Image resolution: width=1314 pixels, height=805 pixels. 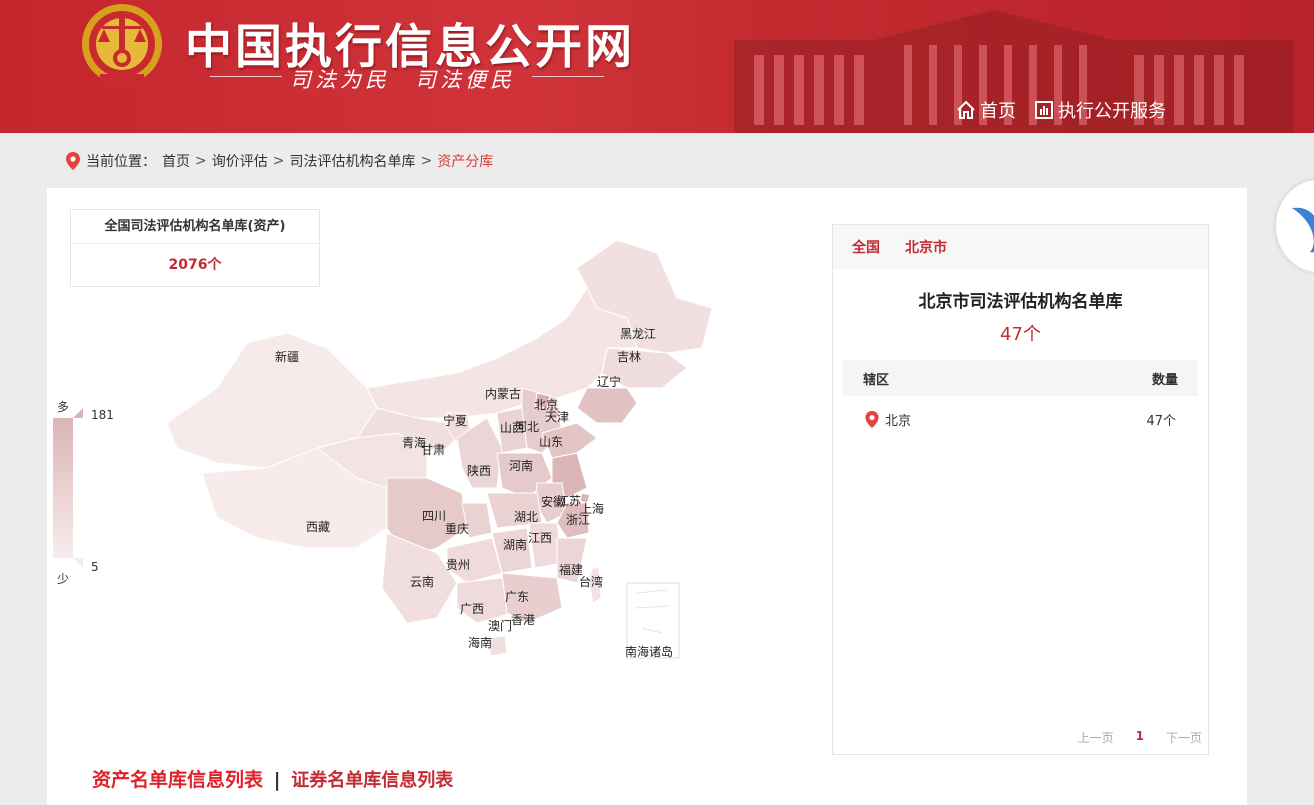 I want to click on slogan-line-left, so click(x=246, y=76).